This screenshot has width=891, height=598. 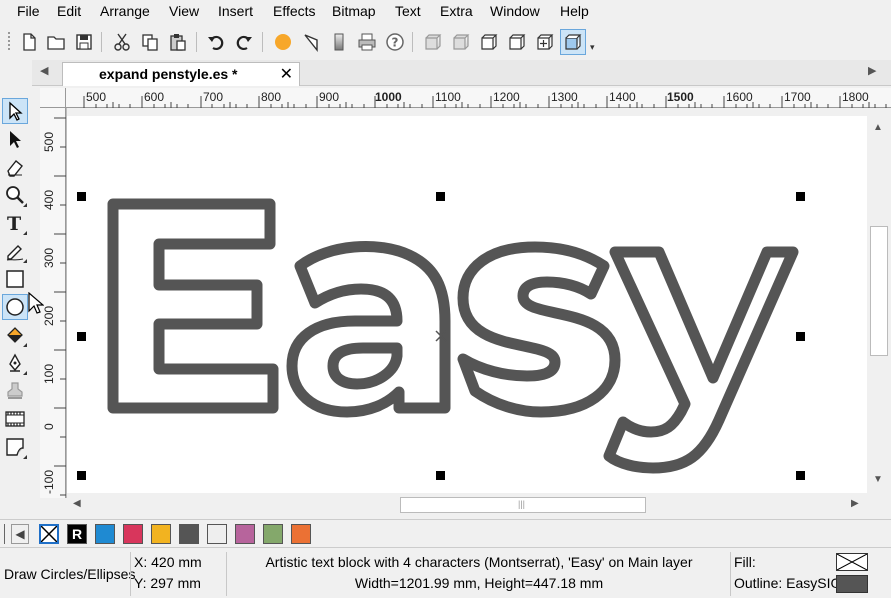 What do you see at coordinates (506, 97) in the screenshot?
I see `ruler-label: 1200` at bounding box center [506, 97].